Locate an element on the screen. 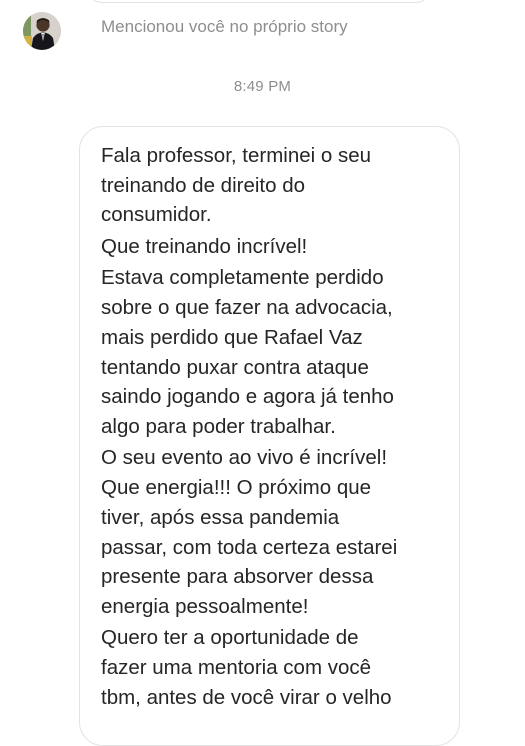 The width and height of the screenshot is (525, 746). message-line: Fala professor, terminei o seu is located at coordinates (236, 155).